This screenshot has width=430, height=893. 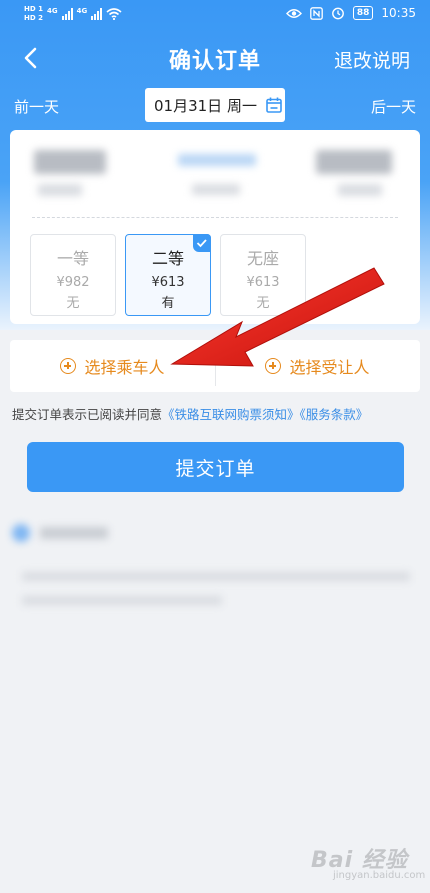 I want to click on blurred-checkbox, so click(x=21, y=533).